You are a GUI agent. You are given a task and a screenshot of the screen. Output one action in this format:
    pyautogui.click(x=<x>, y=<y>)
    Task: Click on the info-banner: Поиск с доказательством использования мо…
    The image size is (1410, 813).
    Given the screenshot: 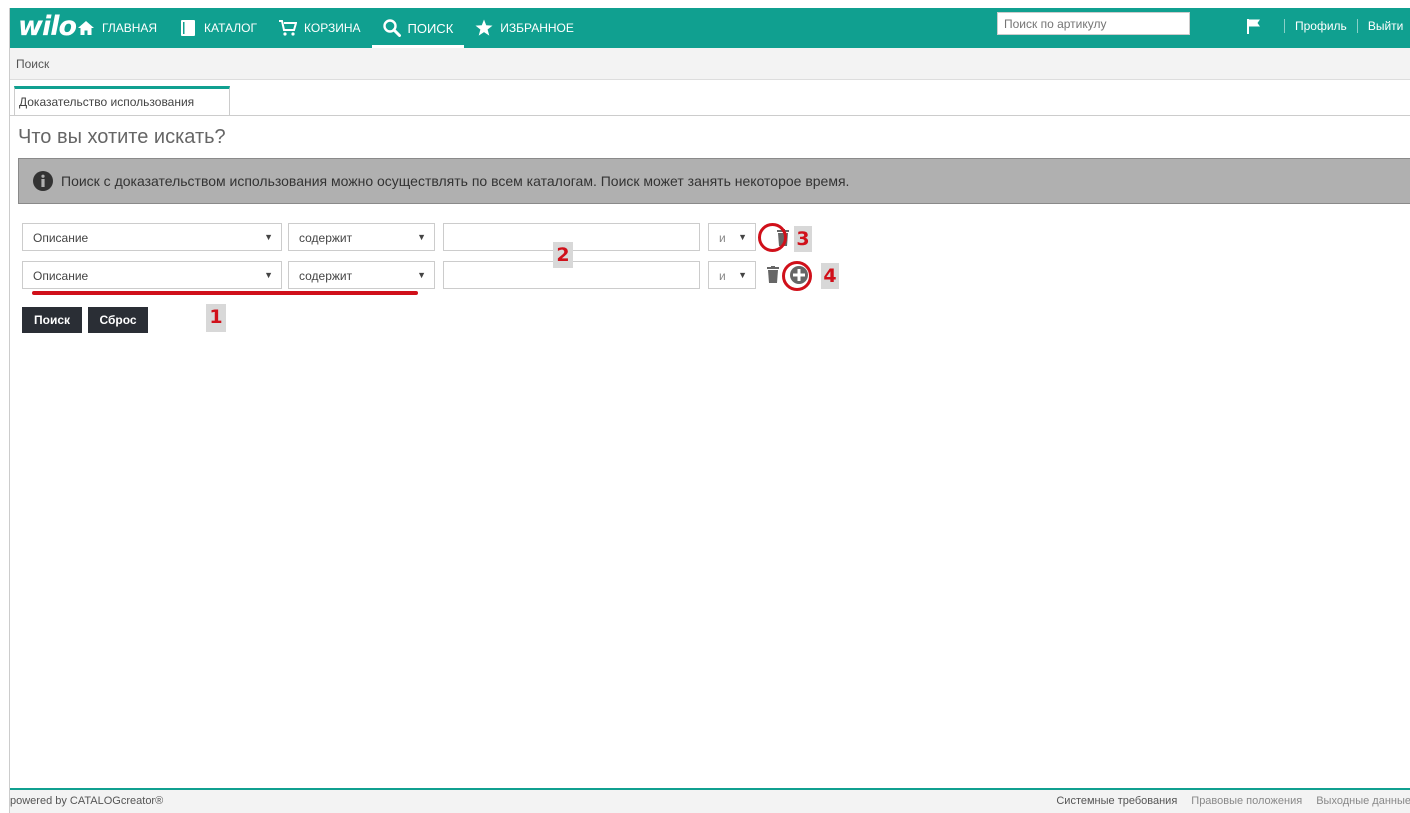 What is the action you would take?
    pyautogui.click(x=714, y=181)
    